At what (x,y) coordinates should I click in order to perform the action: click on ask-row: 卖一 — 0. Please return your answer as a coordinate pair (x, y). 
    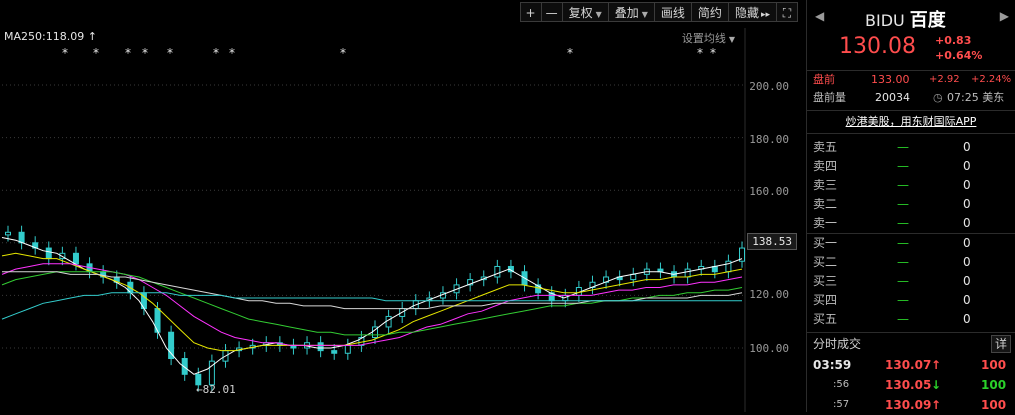
    Looking at the image, I should click on (911, 223).